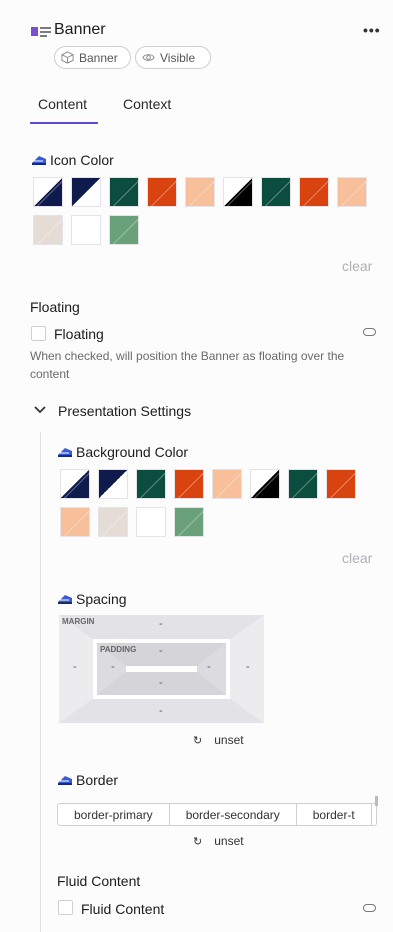  I want to click on spacing-unset-label: unset, so click(229, 740).